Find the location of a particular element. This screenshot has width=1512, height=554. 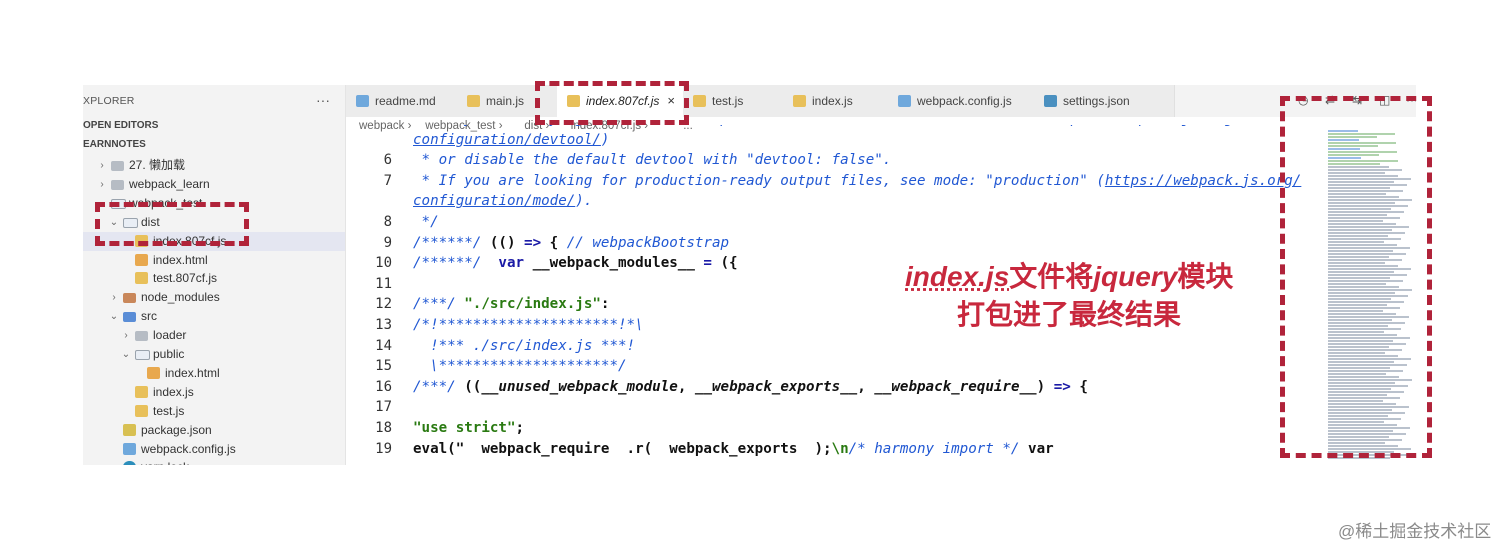

code-token: (() is located at coordinates (507, 242).